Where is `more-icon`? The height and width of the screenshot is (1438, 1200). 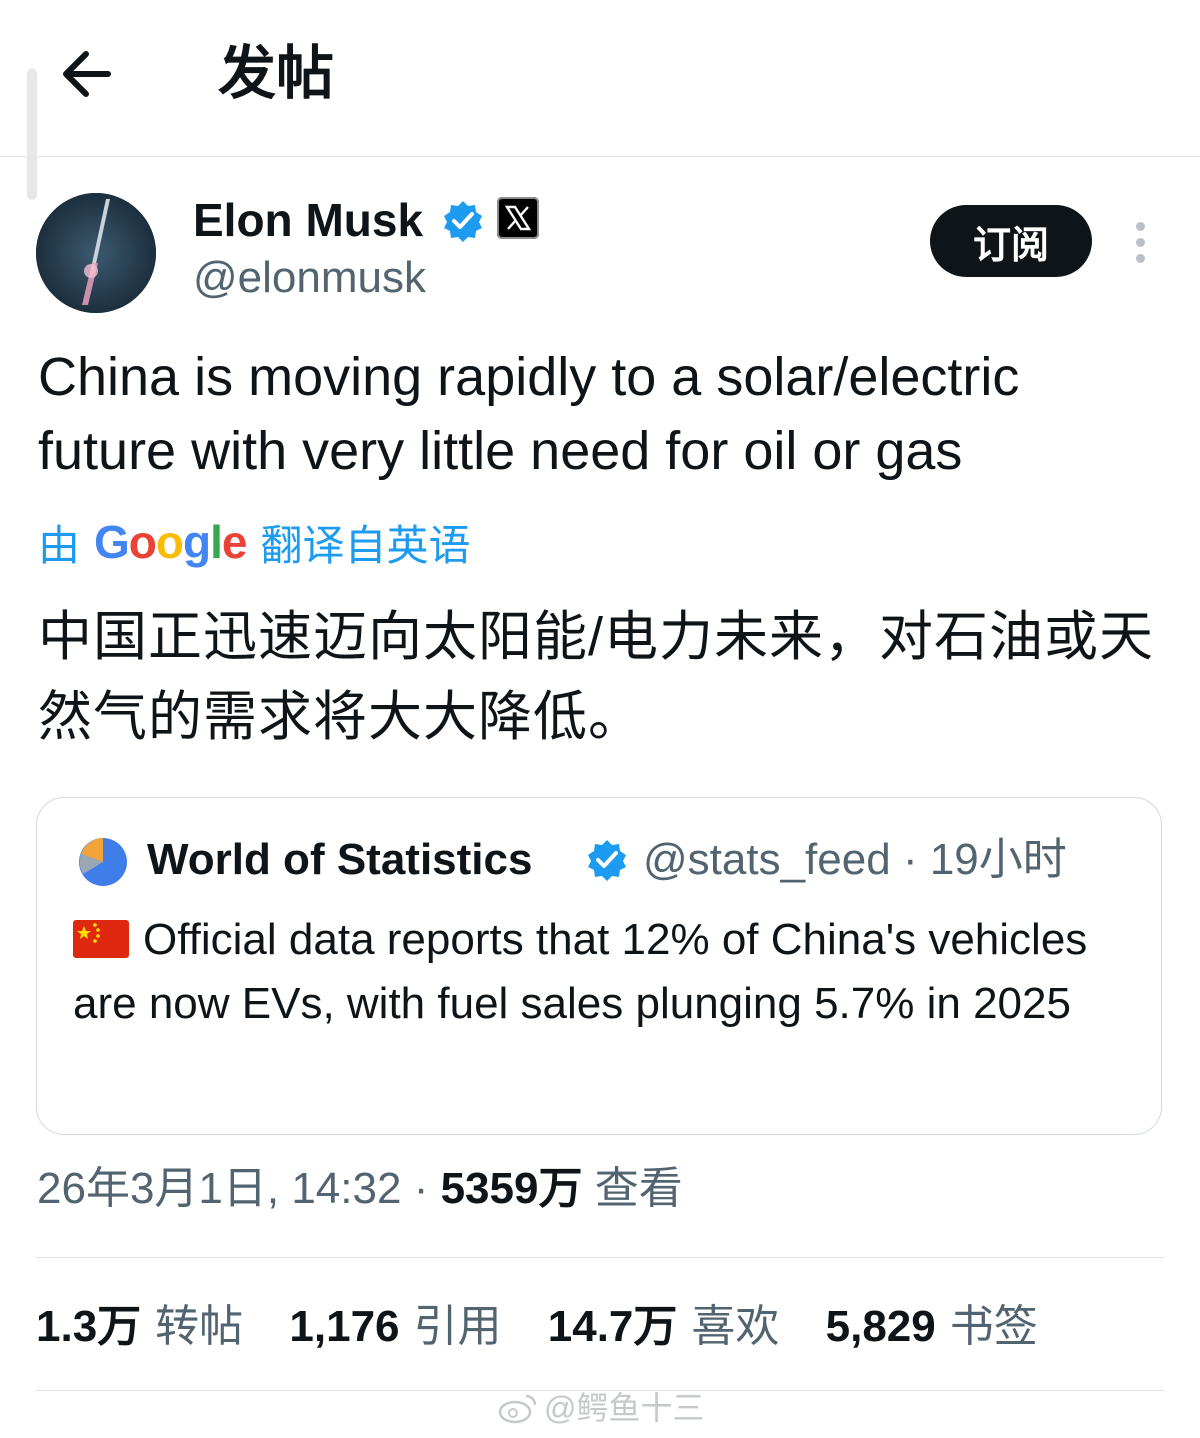 more-icon is located at coordinates (1140, 243).